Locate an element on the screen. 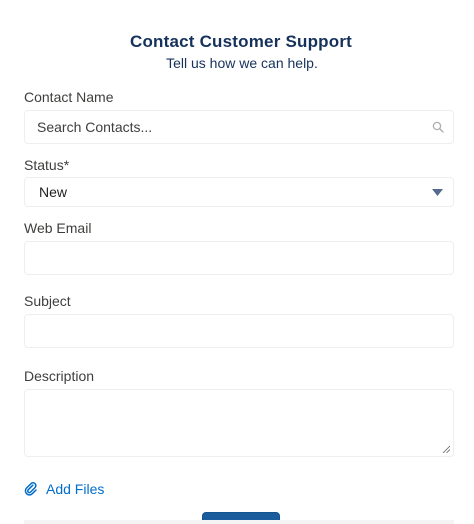 The image size is (474, 524). subject-label: Subject is located at coordinates (47, 301).